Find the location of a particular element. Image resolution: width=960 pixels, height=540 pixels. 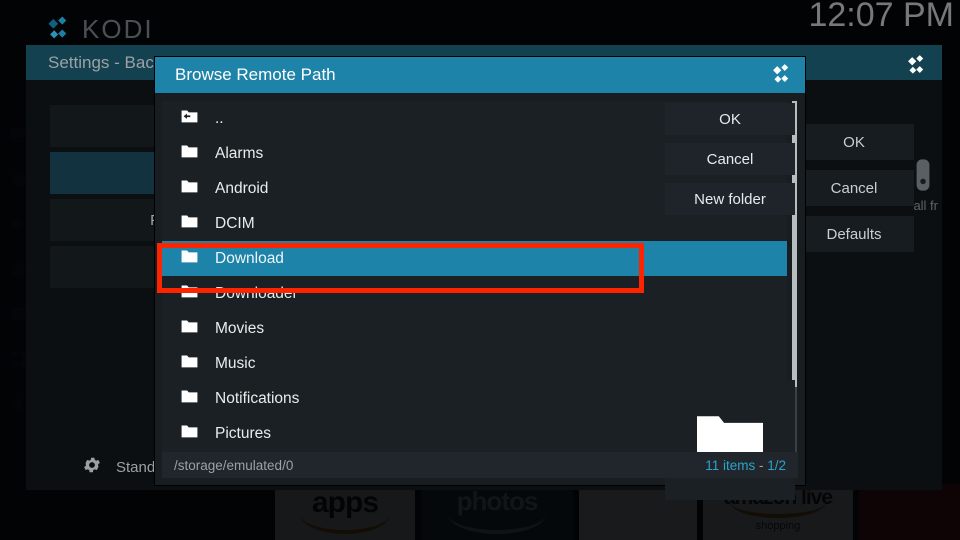

list-item-label: Notifications is located at coordinates (257, 398).